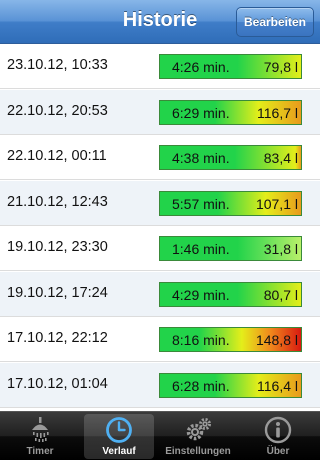  I want to click on history-row: 21.10.12, 12:43 5:57 min. 107,1 l, so click(160, 203).